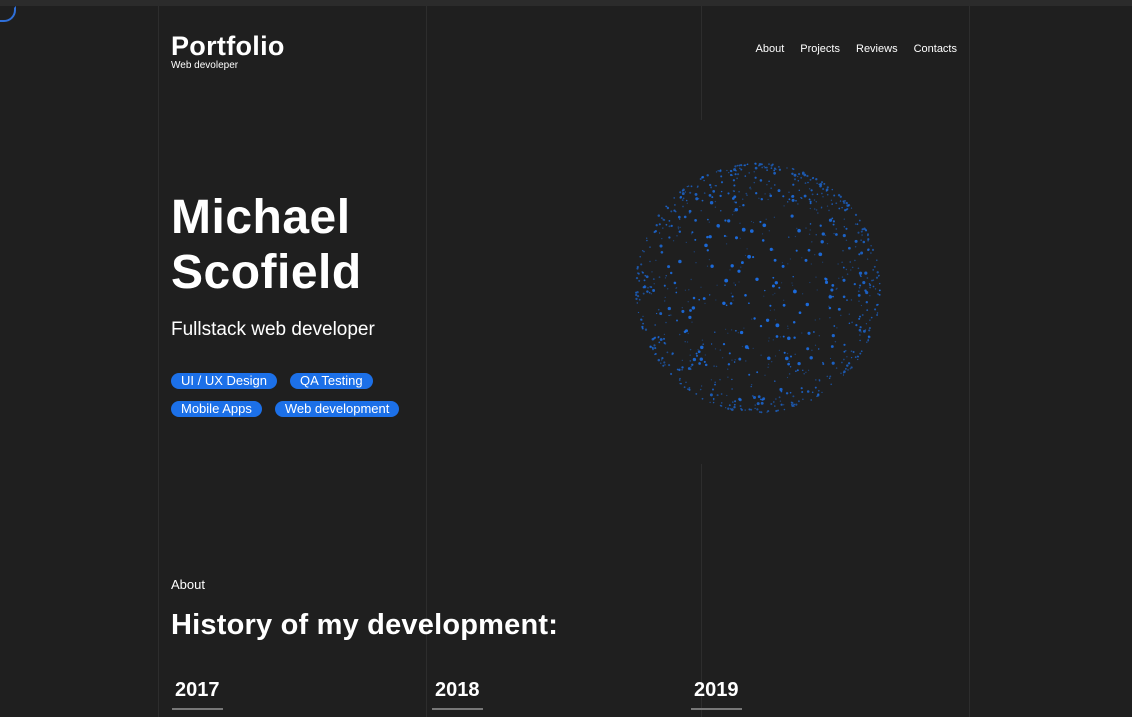  Describe the element at coordinates (457, 694) in the screenshot. I see `timeline-year-tab: 2018` at that location.